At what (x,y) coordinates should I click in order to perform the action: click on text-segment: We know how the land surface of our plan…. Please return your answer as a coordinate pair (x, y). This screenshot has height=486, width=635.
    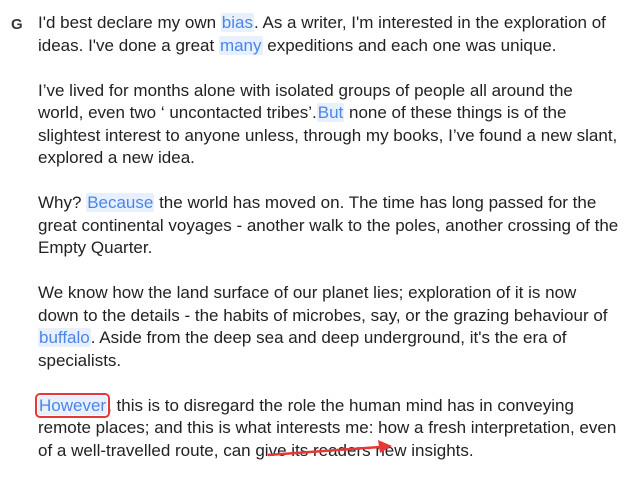
    Looking at the image, I should click on (323, 304).